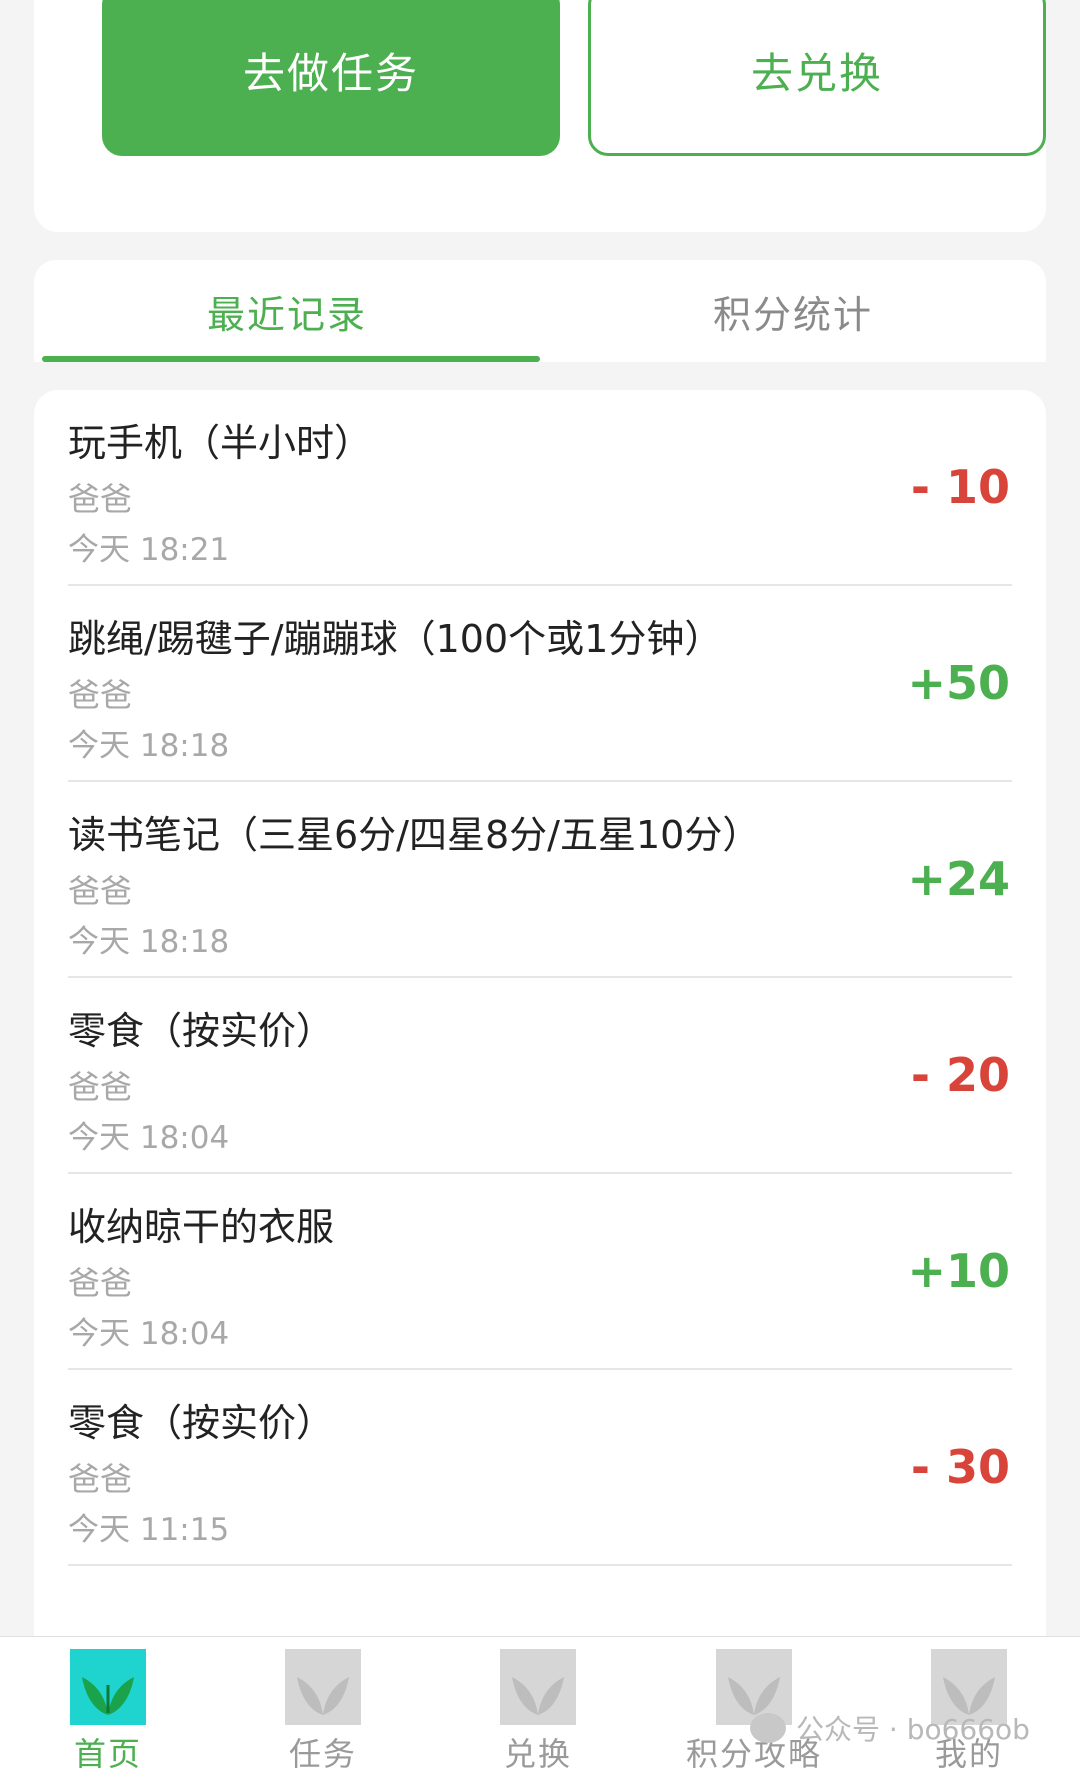 The height and width of the screenshot is (1771, 1080). I want to click on record-item: 读书笔记（三星6分/四星8分/五星10分） 爸爸 今天 18:18 +24, so click(540, 880).